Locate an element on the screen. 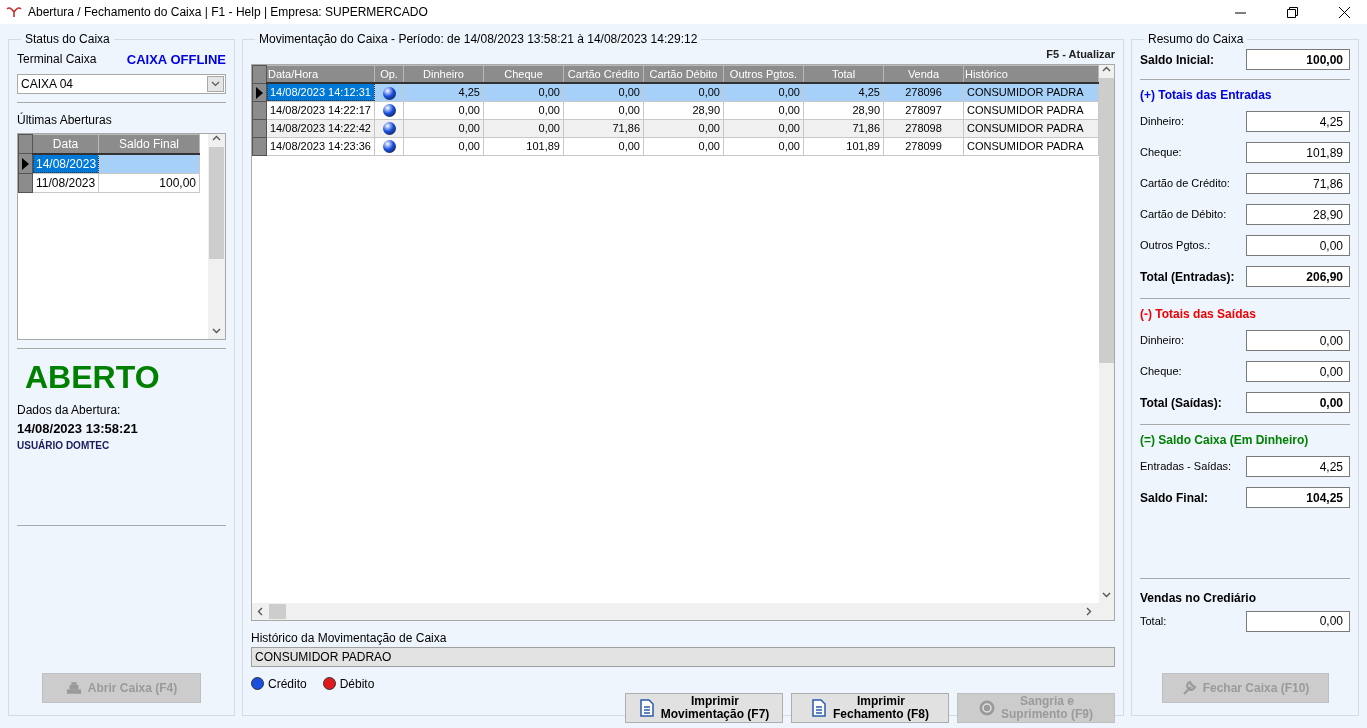  field-label: Saldo Inicial: is located at coordinates (1177, 60).